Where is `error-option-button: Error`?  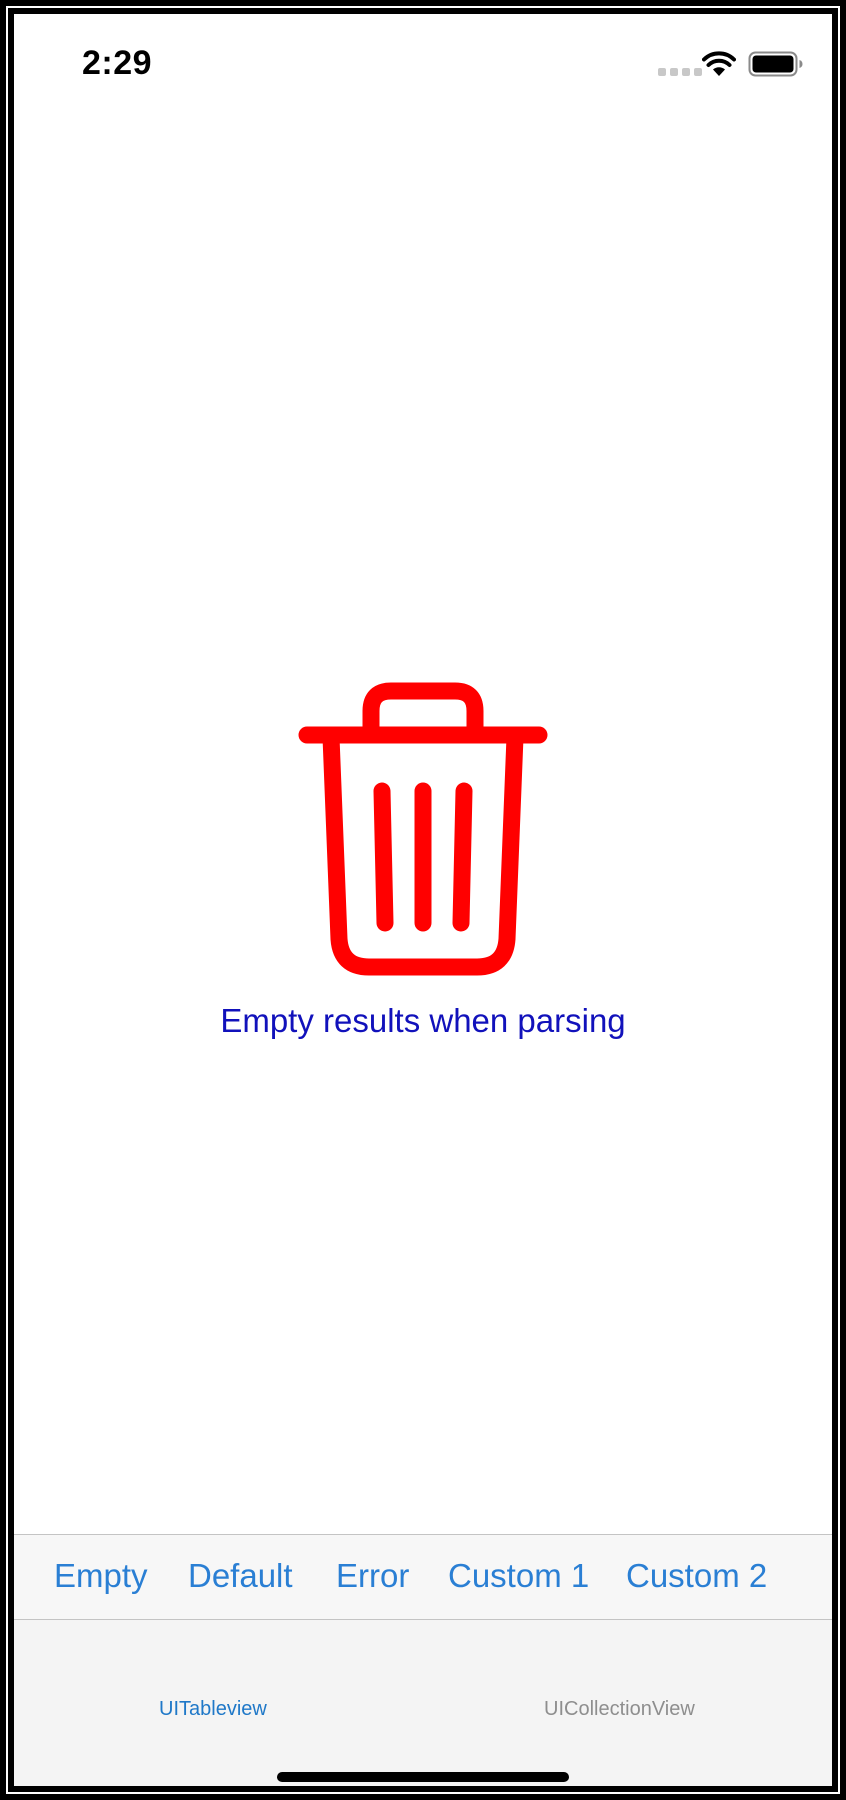
error-option-button: Error is located at coordinates (372, 1576).